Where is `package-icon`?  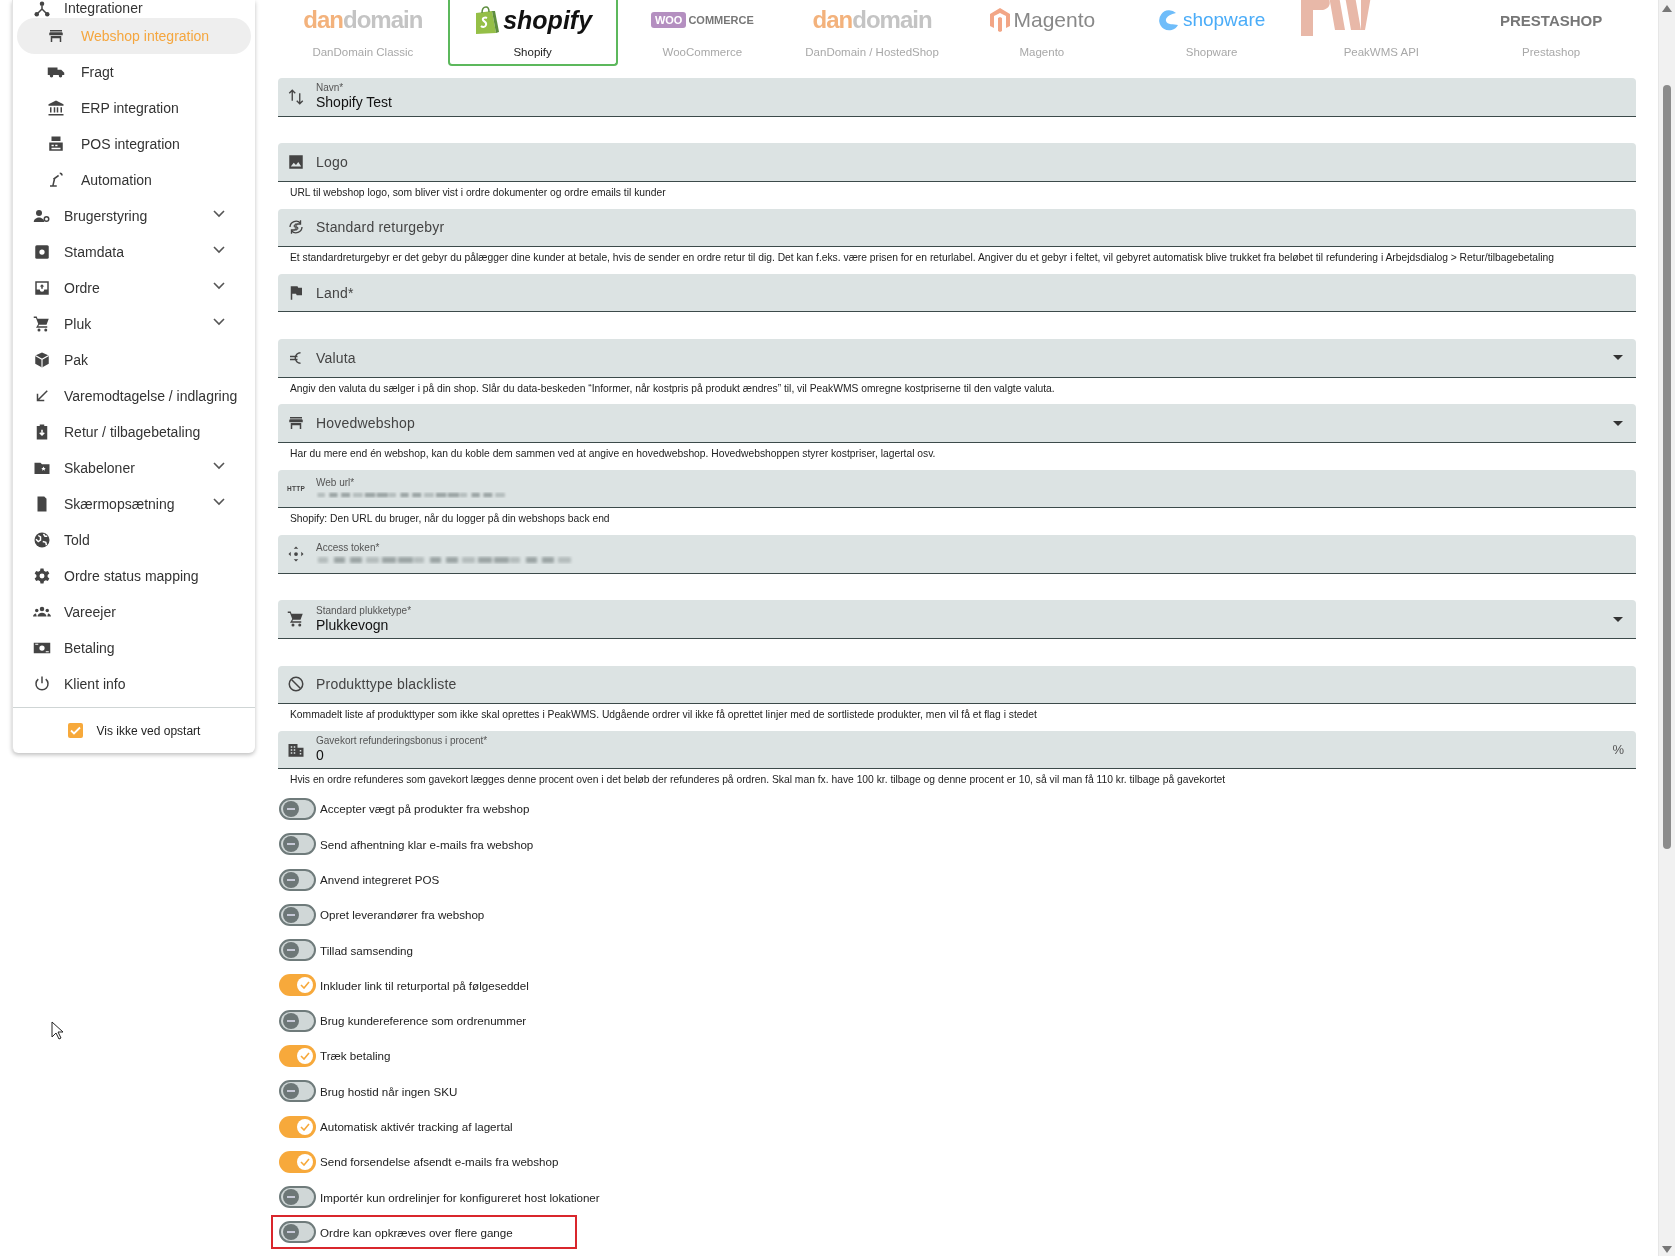
package-icon is located at coordinates (42, 360).